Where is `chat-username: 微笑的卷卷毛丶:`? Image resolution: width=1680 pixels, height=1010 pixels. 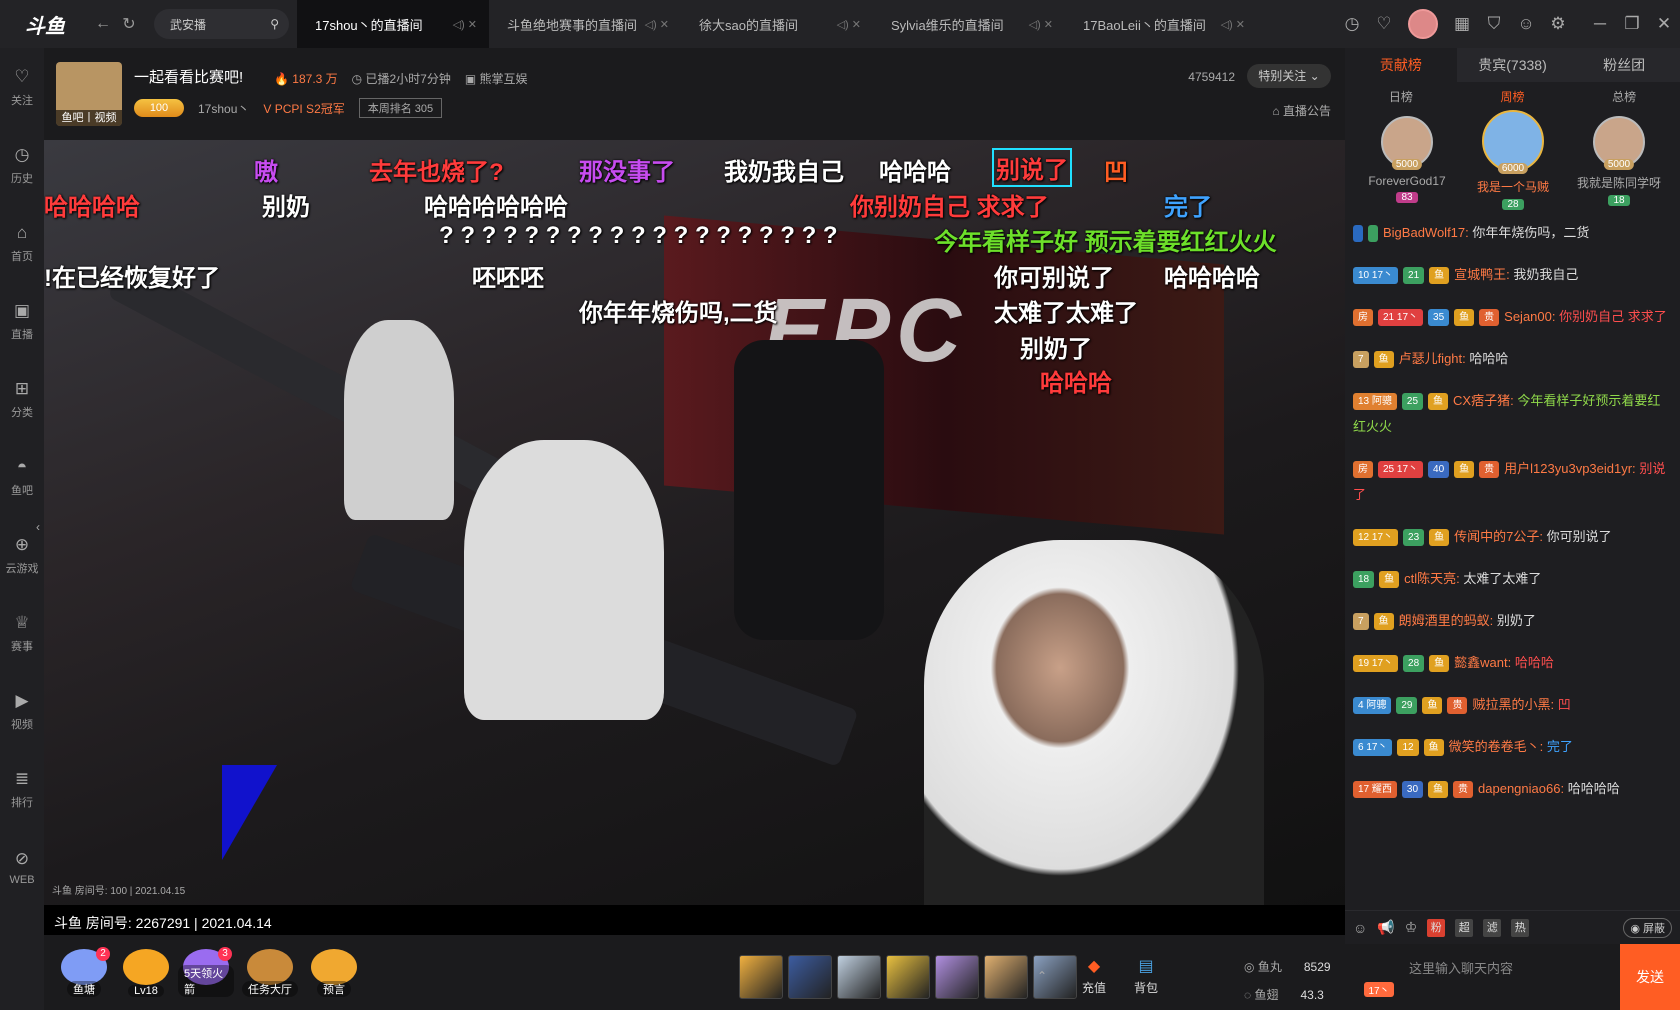 chat-username: 微笑的卷卷毛丶: is located at coordinates (1496, 746).